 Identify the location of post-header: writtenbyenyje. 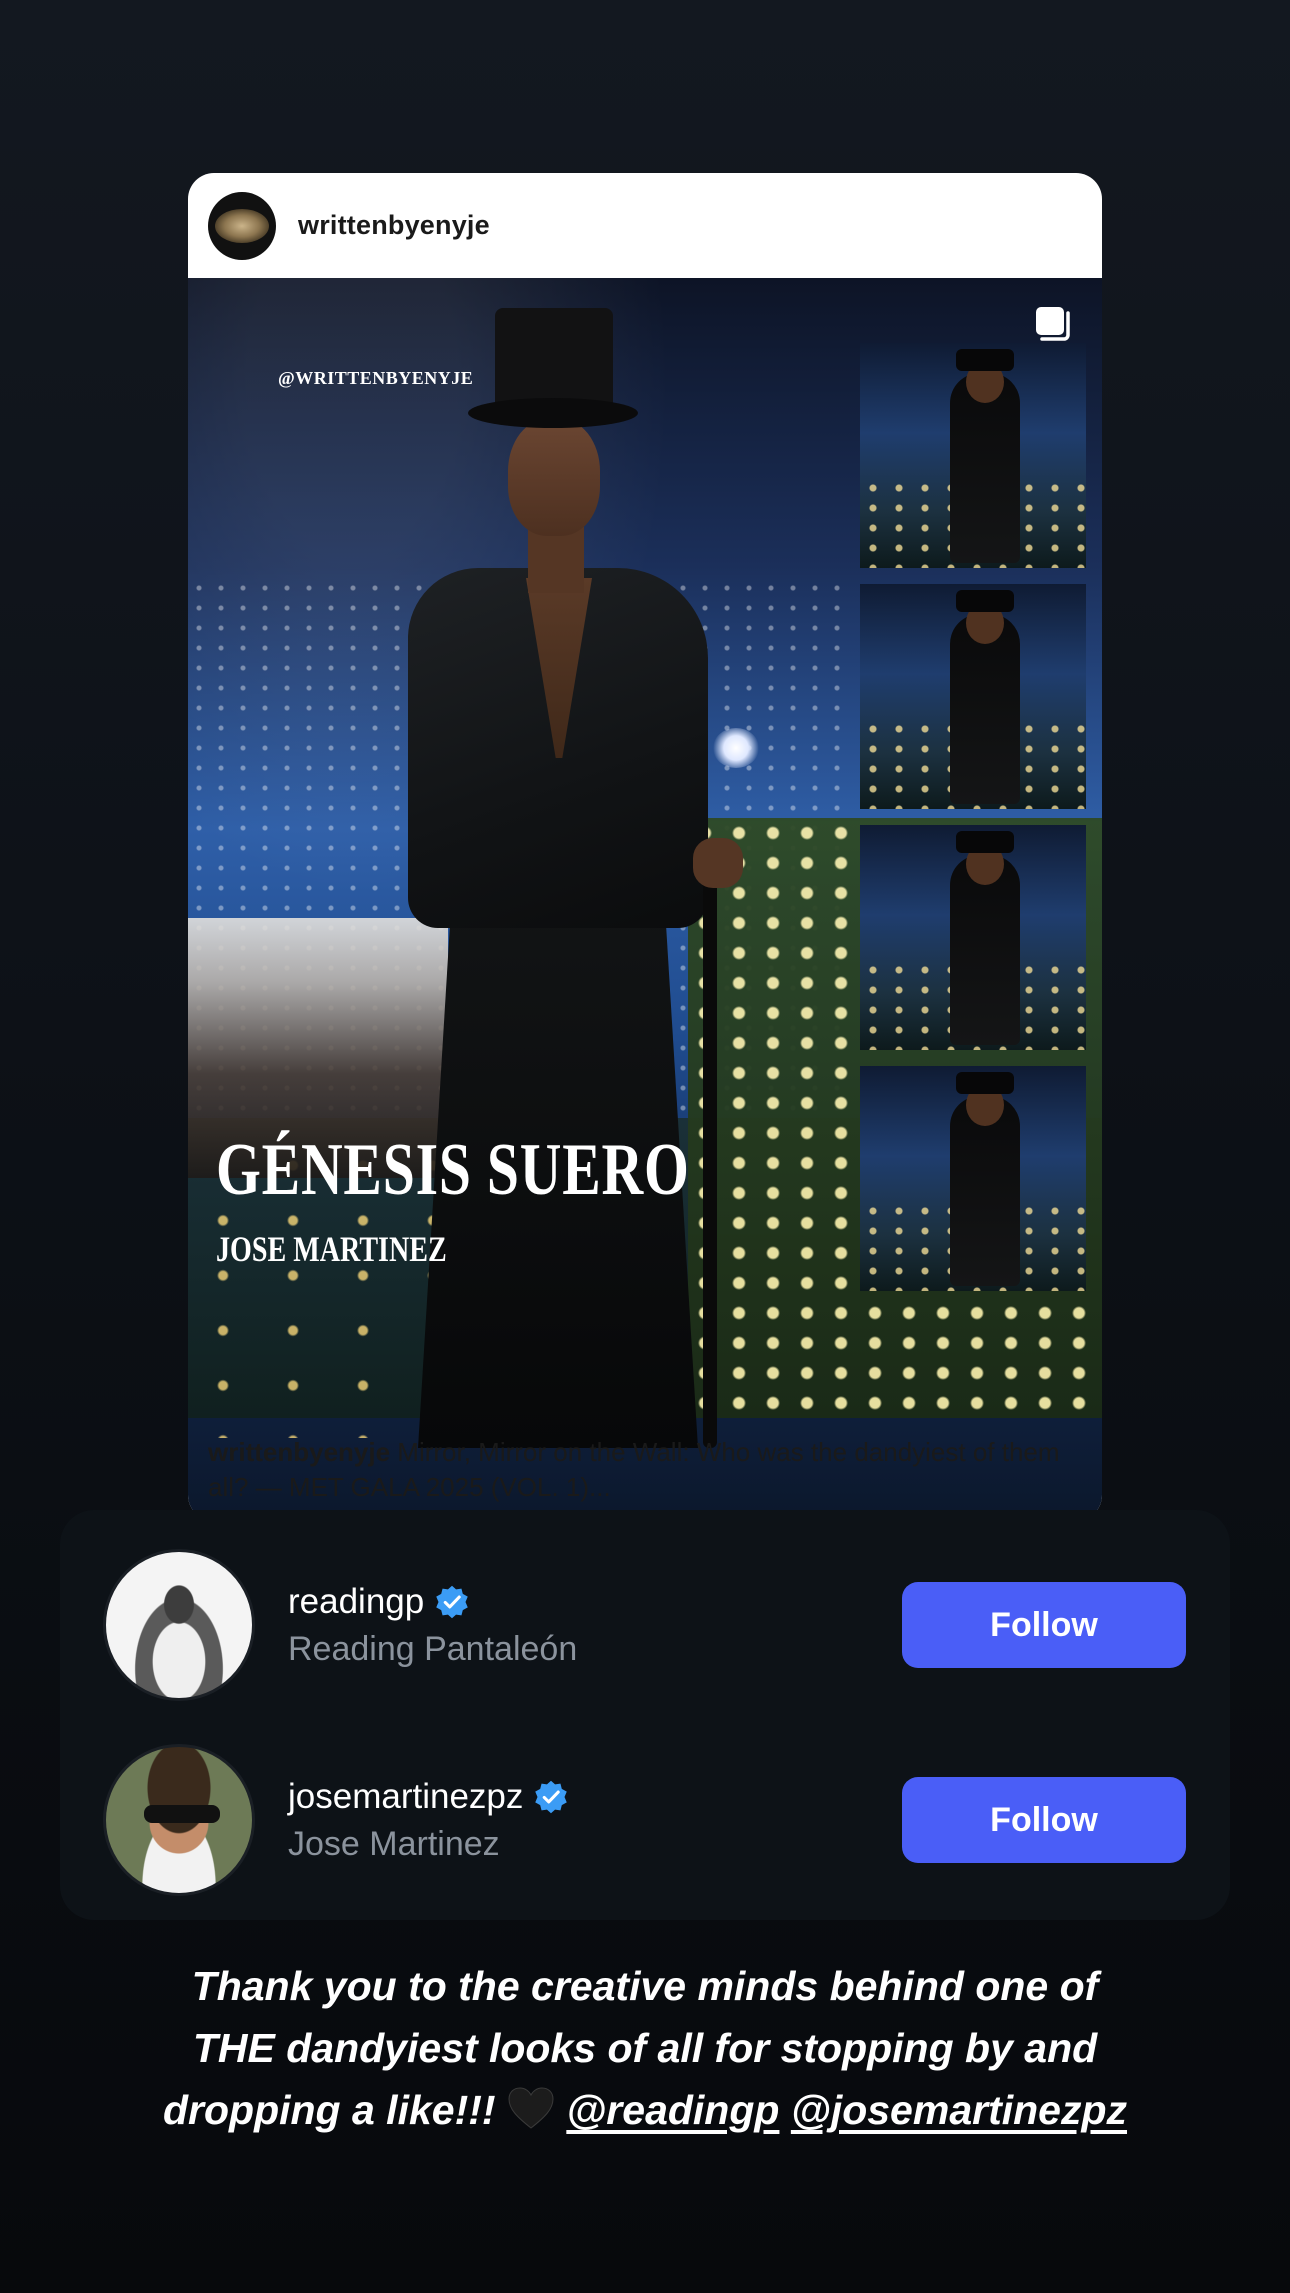
(645, 225).